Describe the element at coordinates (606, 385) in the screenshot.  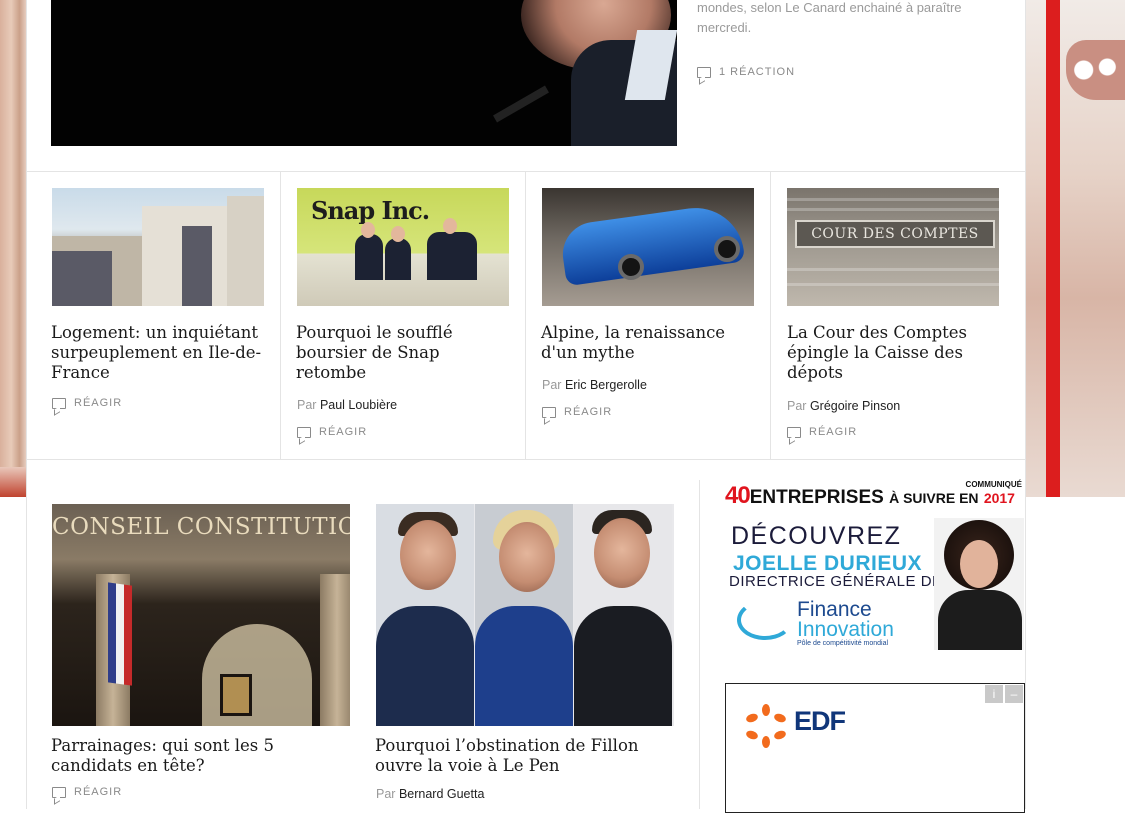
I see `article-author-alpine: Eric Bergerolle` at that location.